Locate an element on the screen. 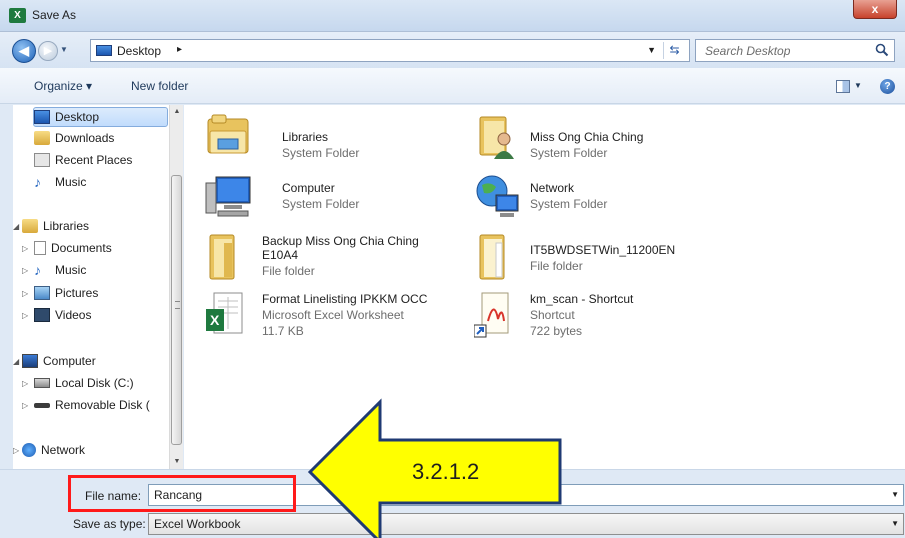 The height and width of the screenshot is (538, 905). annotation-arrow is located at coordinates (434, 468).